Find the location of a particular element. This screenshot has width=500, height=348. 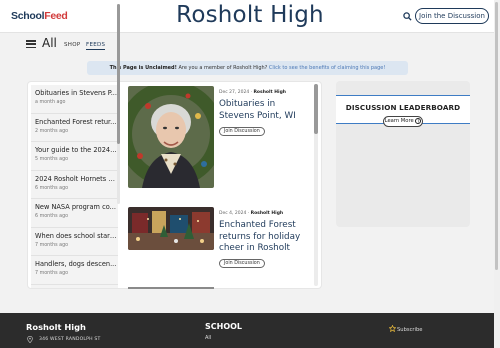

post-meta: Dec 27, 2024 · Rosholt High is located at coordinates (252, 92).